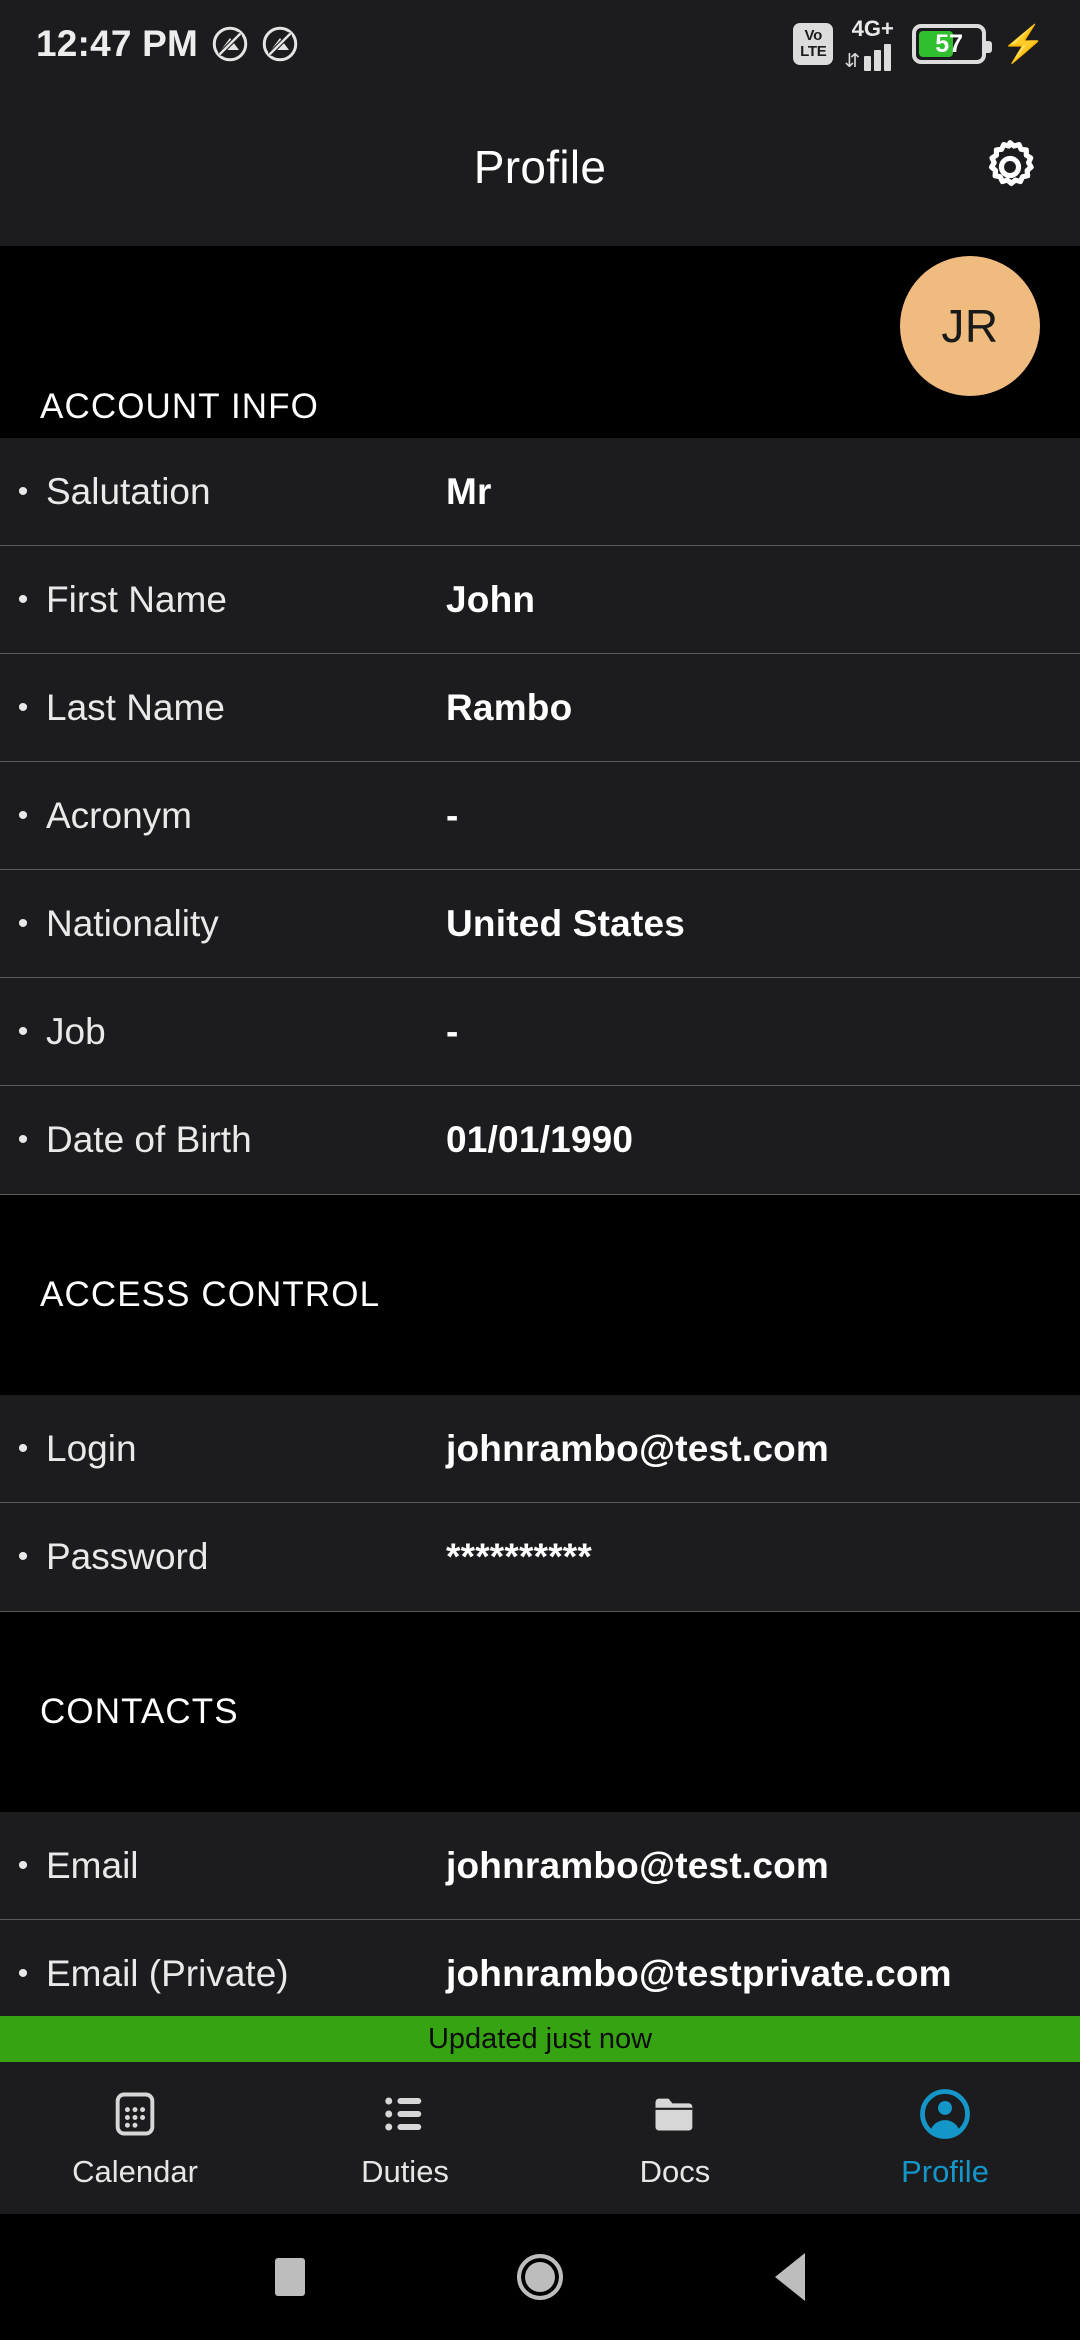 This screenshot has width=1080, height=2340. I want to click on row-value: Rambo, so click(509, 707).